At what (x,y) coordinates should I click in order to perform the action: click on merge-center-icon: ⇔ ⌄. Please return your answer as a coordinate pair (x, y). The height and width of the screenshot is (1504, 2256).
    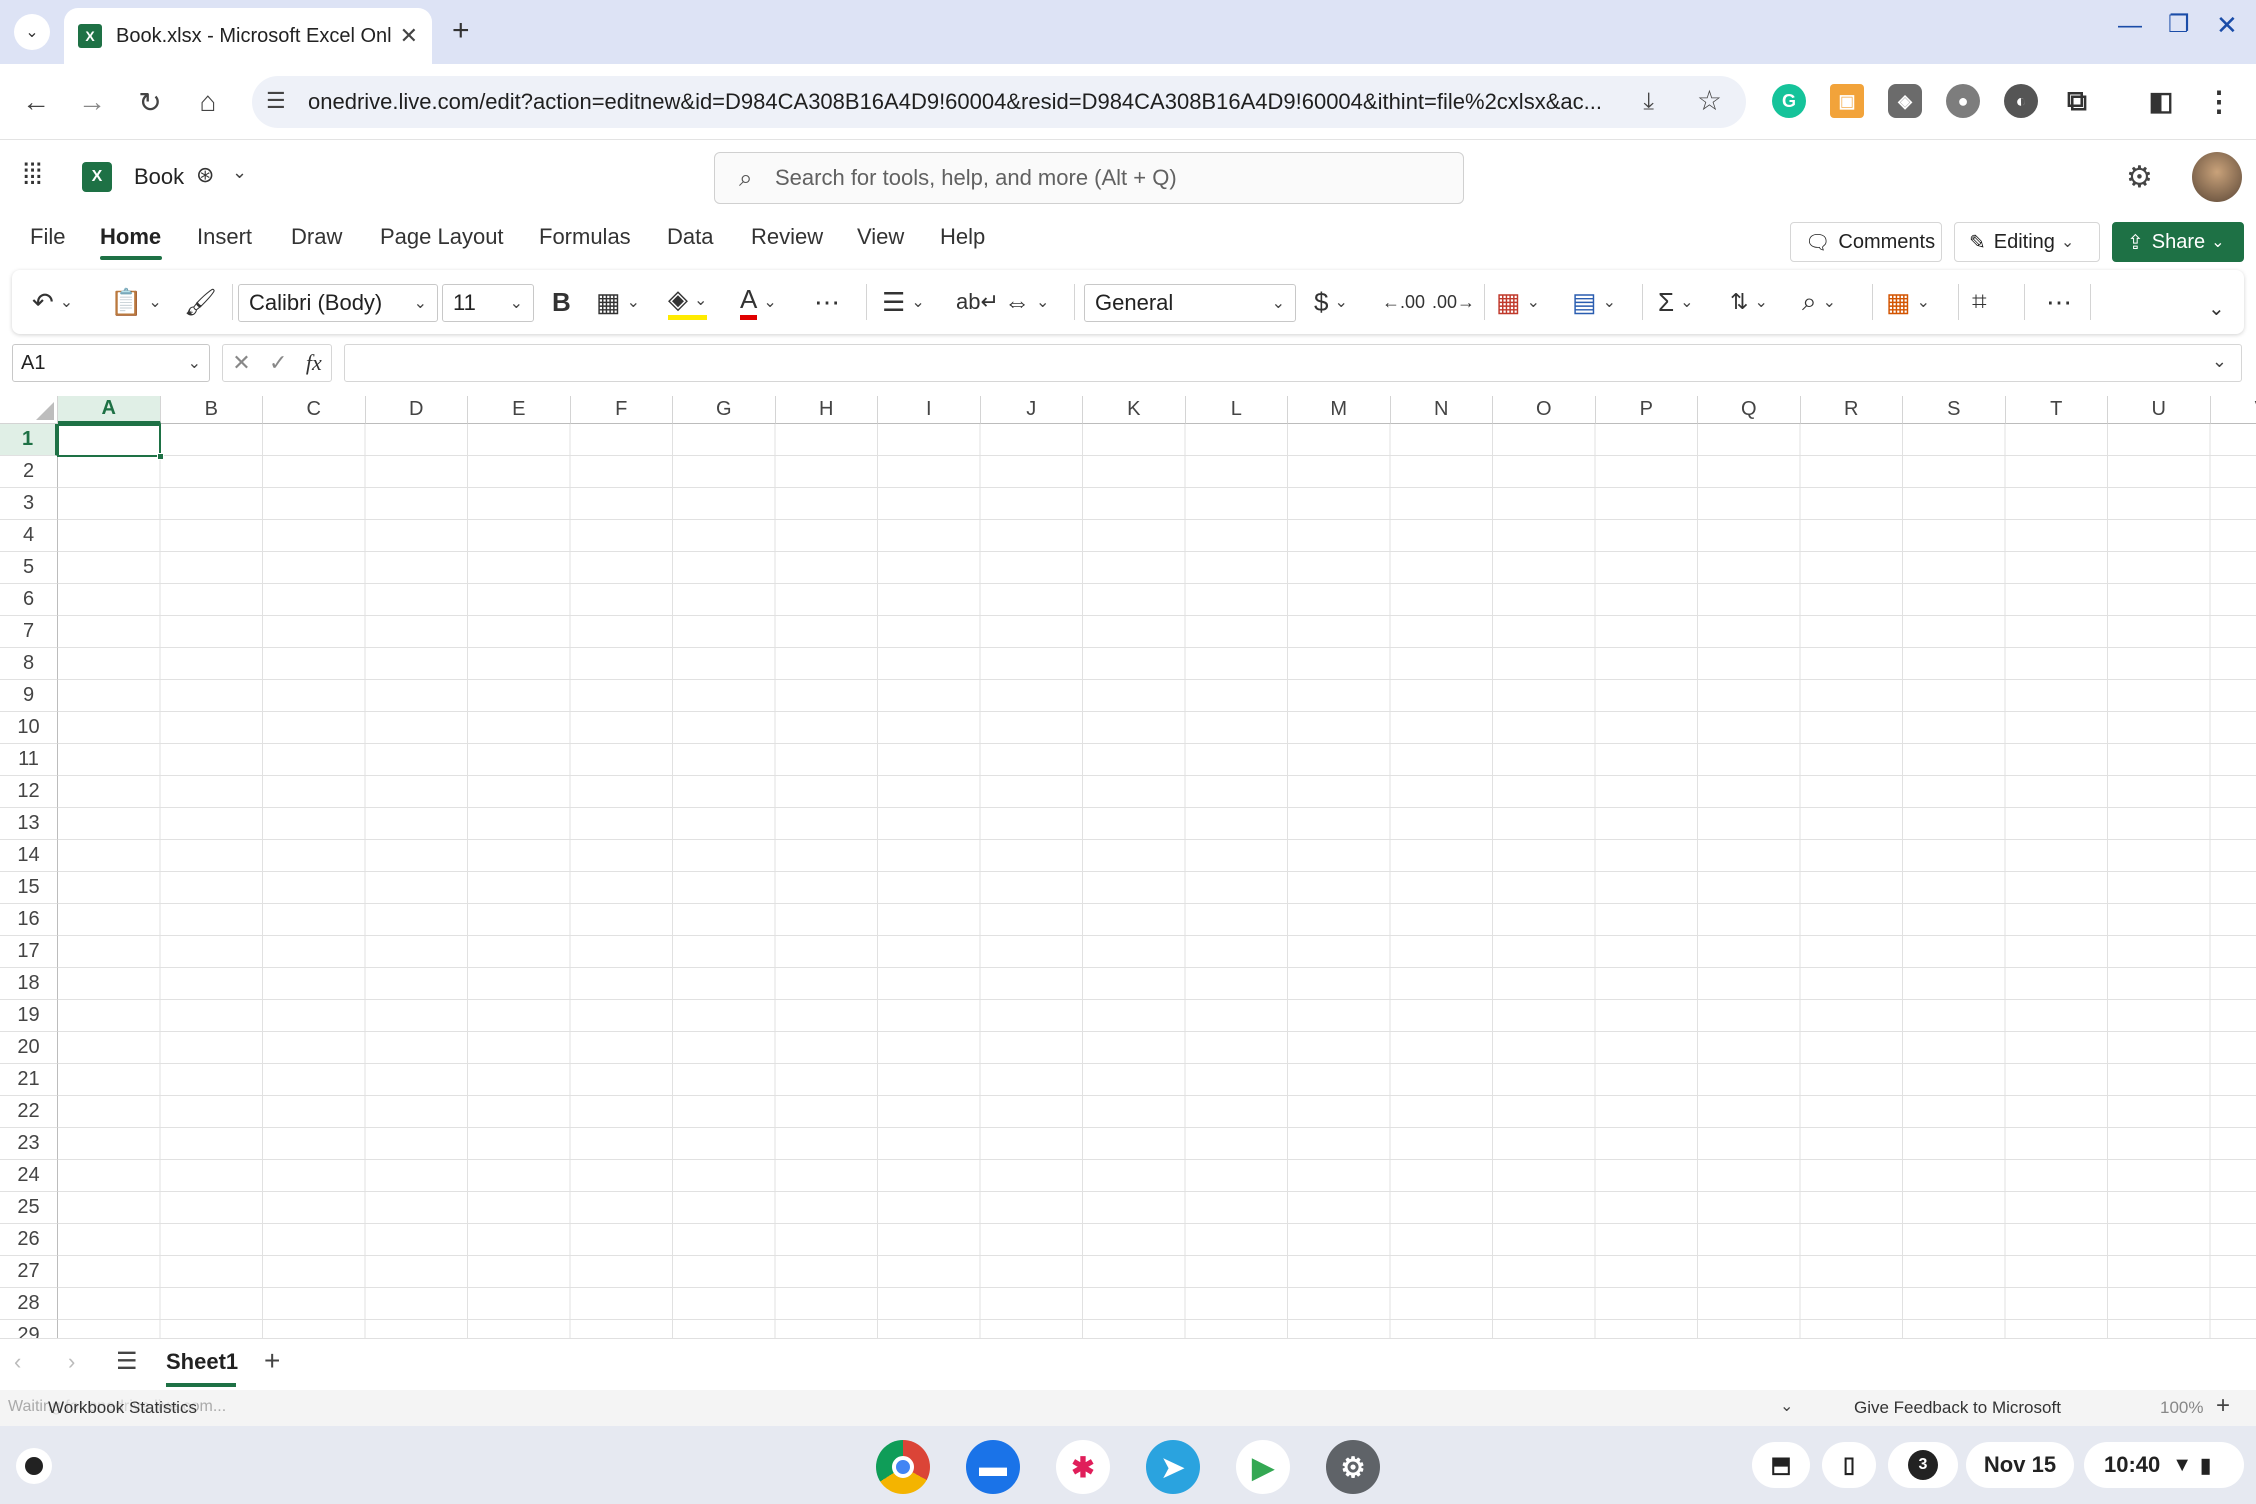
    Looking at the image, I should click on (1026, 302).